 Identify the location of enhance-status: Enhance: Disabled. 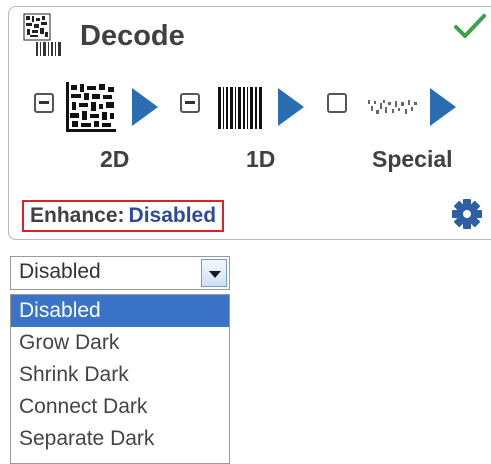
(123, 216).